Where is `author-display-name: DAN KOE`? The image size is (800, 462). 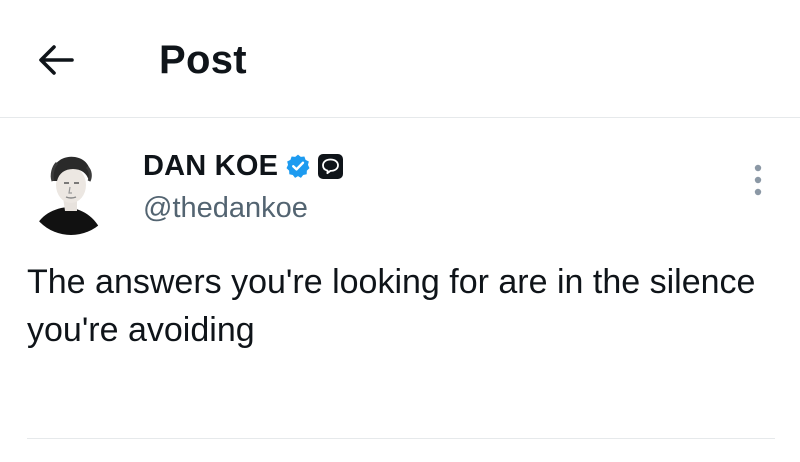
author-display-name: DAN KOE is located at coordinates (210, 166).